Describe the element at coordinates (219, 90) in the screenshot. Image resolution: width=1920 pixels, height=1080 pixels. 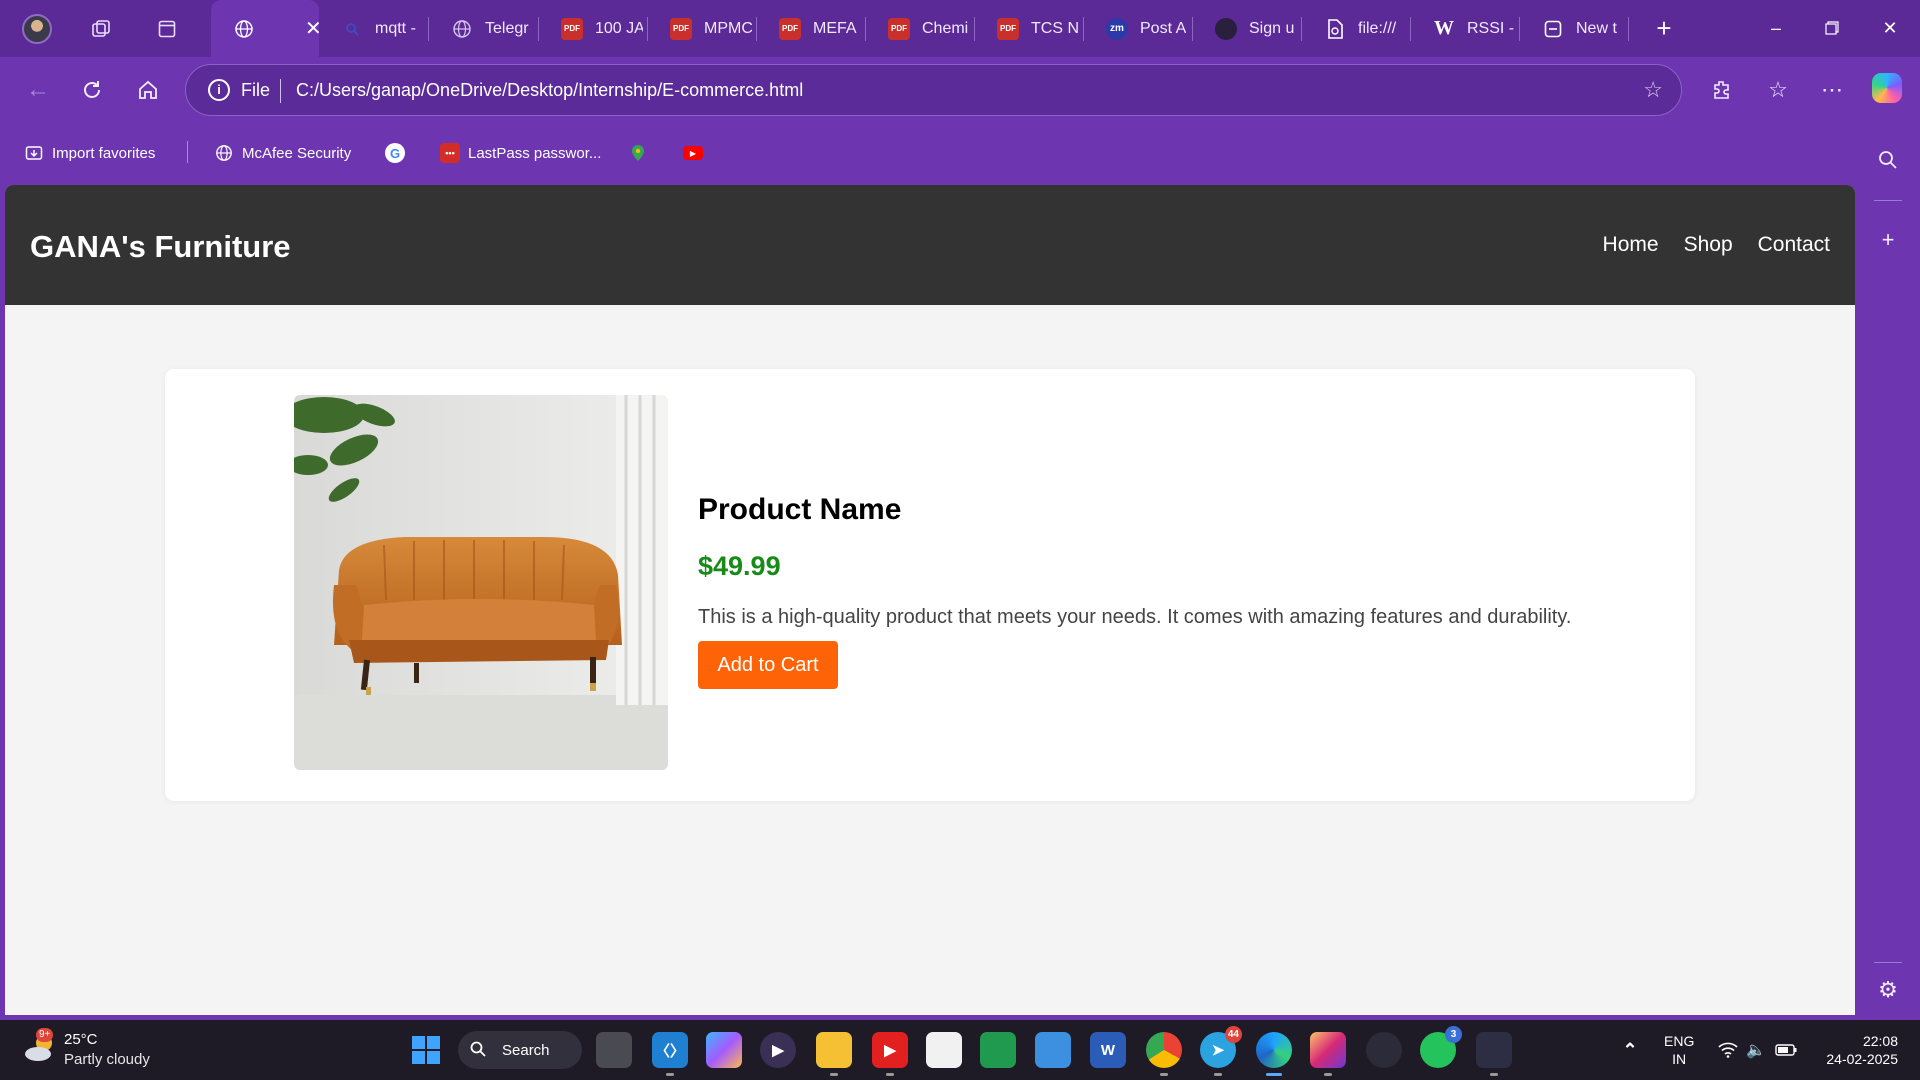
I see `site-info-icon: i` at that location.